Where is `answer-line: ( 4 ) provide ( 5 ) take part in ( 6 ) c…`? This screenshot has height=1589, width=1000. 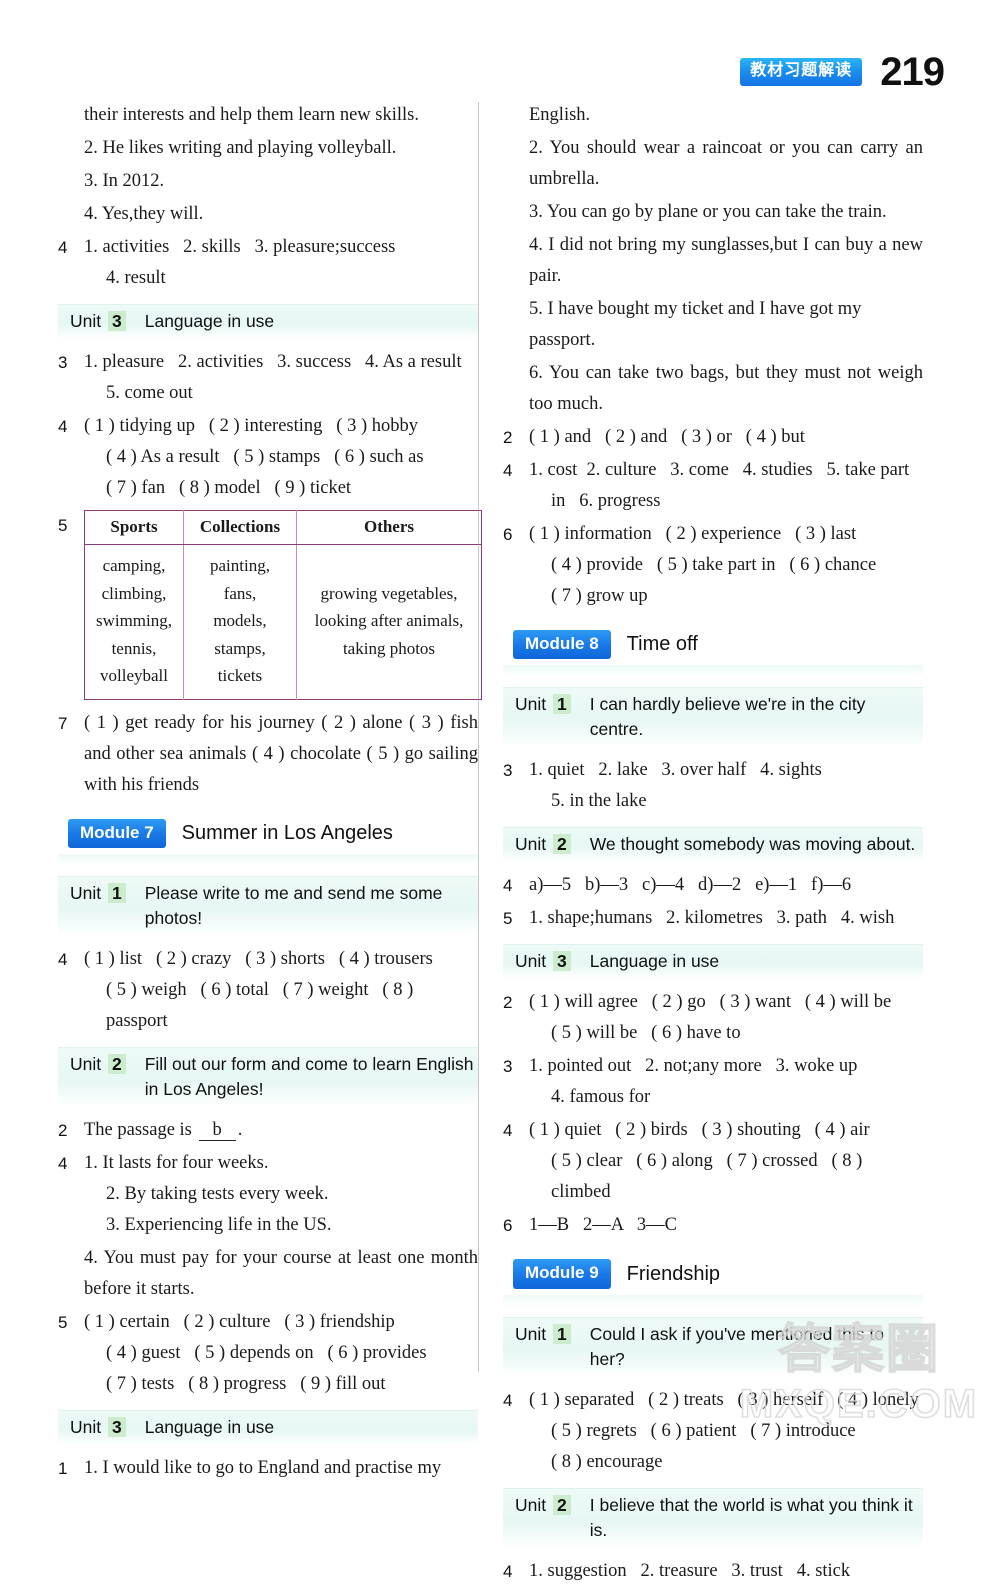
answer-line: ( 4 ) provide ( 5 ) take part in ( 6 ) c… is located at coordinates (714, 565).